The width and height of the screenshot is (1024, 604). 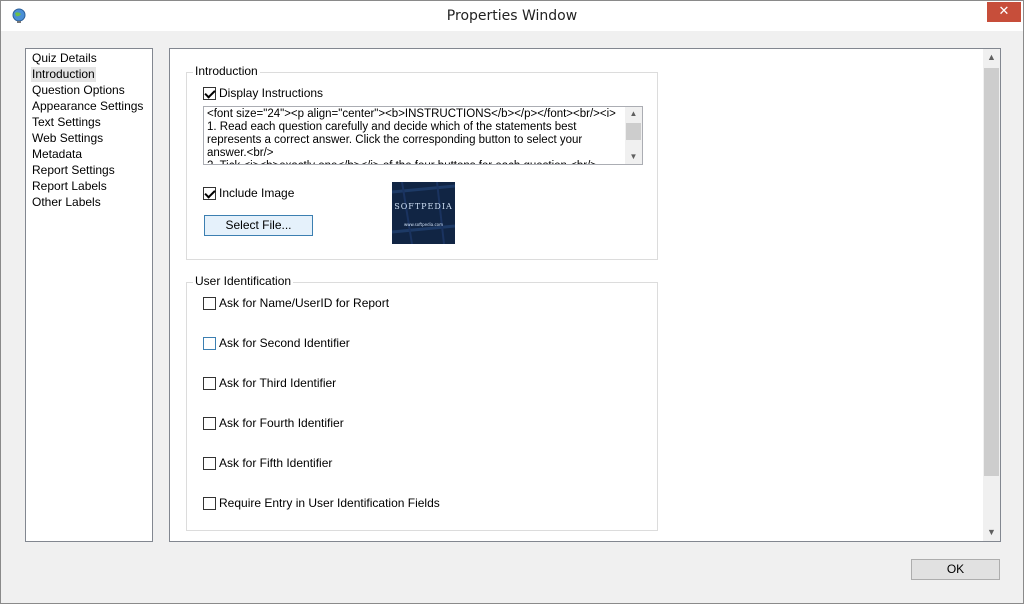 I want to click on nav-item-introduction: Introduction, so click(x=63, y=74).